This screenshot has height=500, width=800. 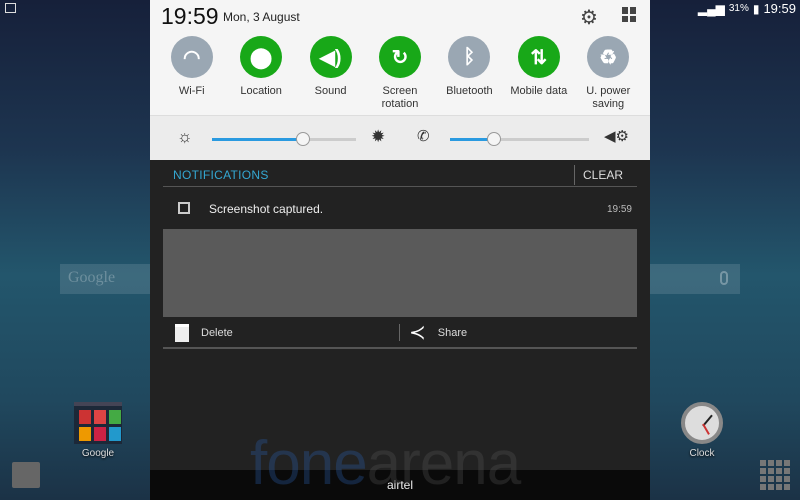 I want to click on screenshot-preview, so click(x=400, y=273).